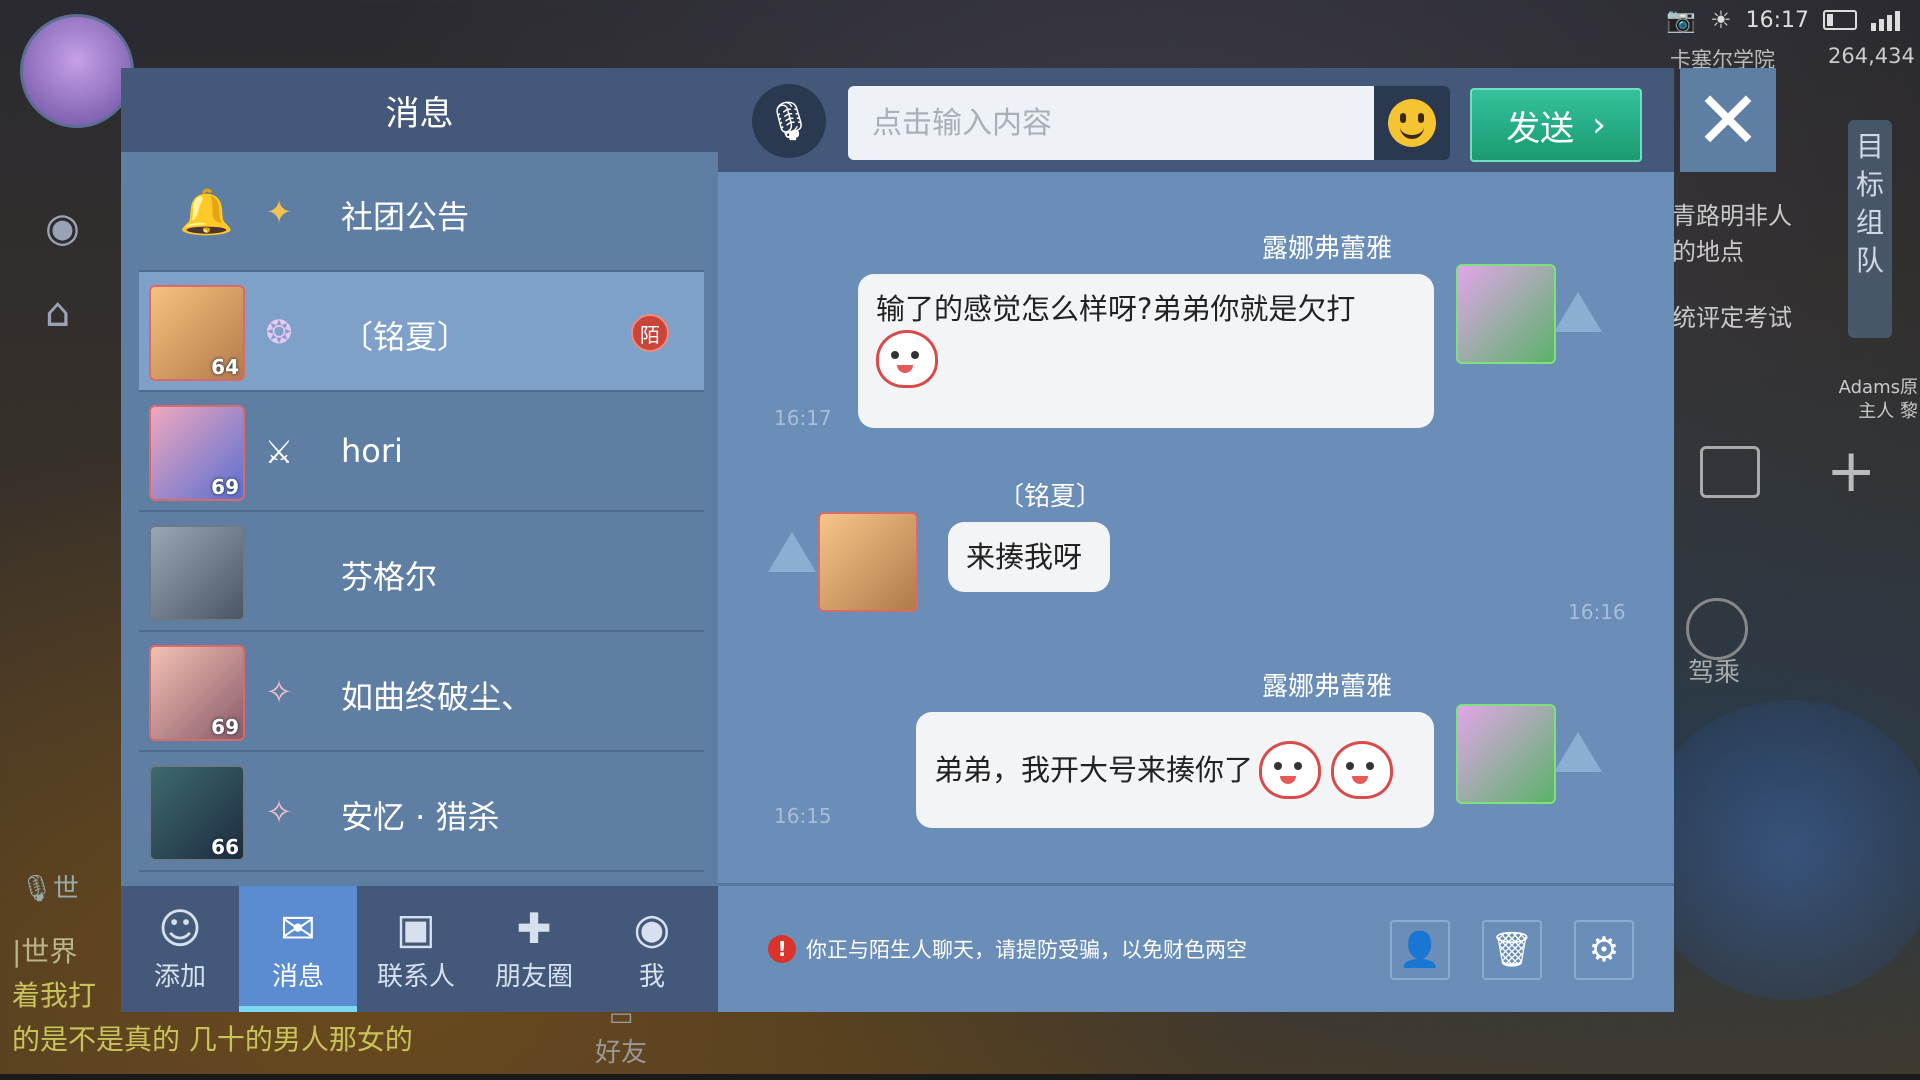 This screenshot has width=1920, height=1080. What do you see at coordinates (405, 217) in the screenshot?
I see `conversation-name: 社团公告` at bounding box center [405, 217].